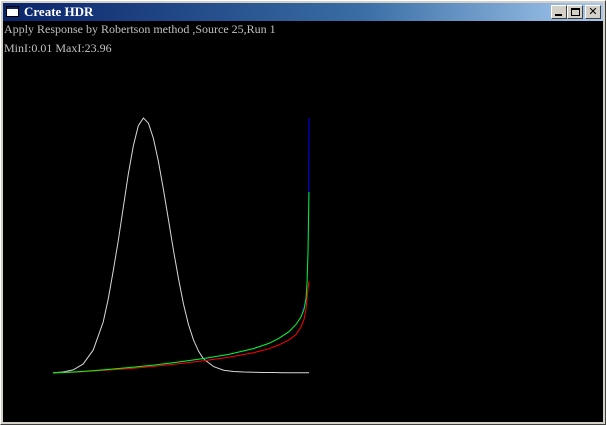  I want to click on close-button: ✕, so click(593, 12).